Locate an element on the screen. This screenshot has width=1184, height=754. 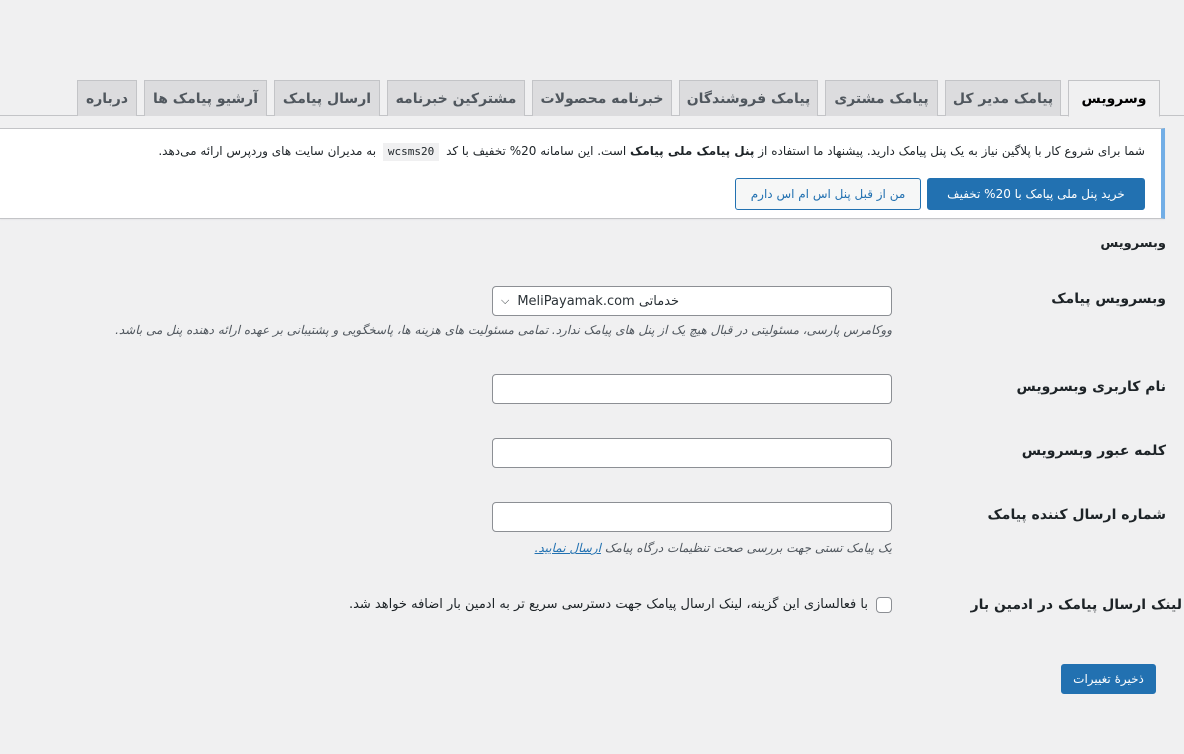
password-label: کلمه عبور وبسرویس is located at coordinates (1093, 451).